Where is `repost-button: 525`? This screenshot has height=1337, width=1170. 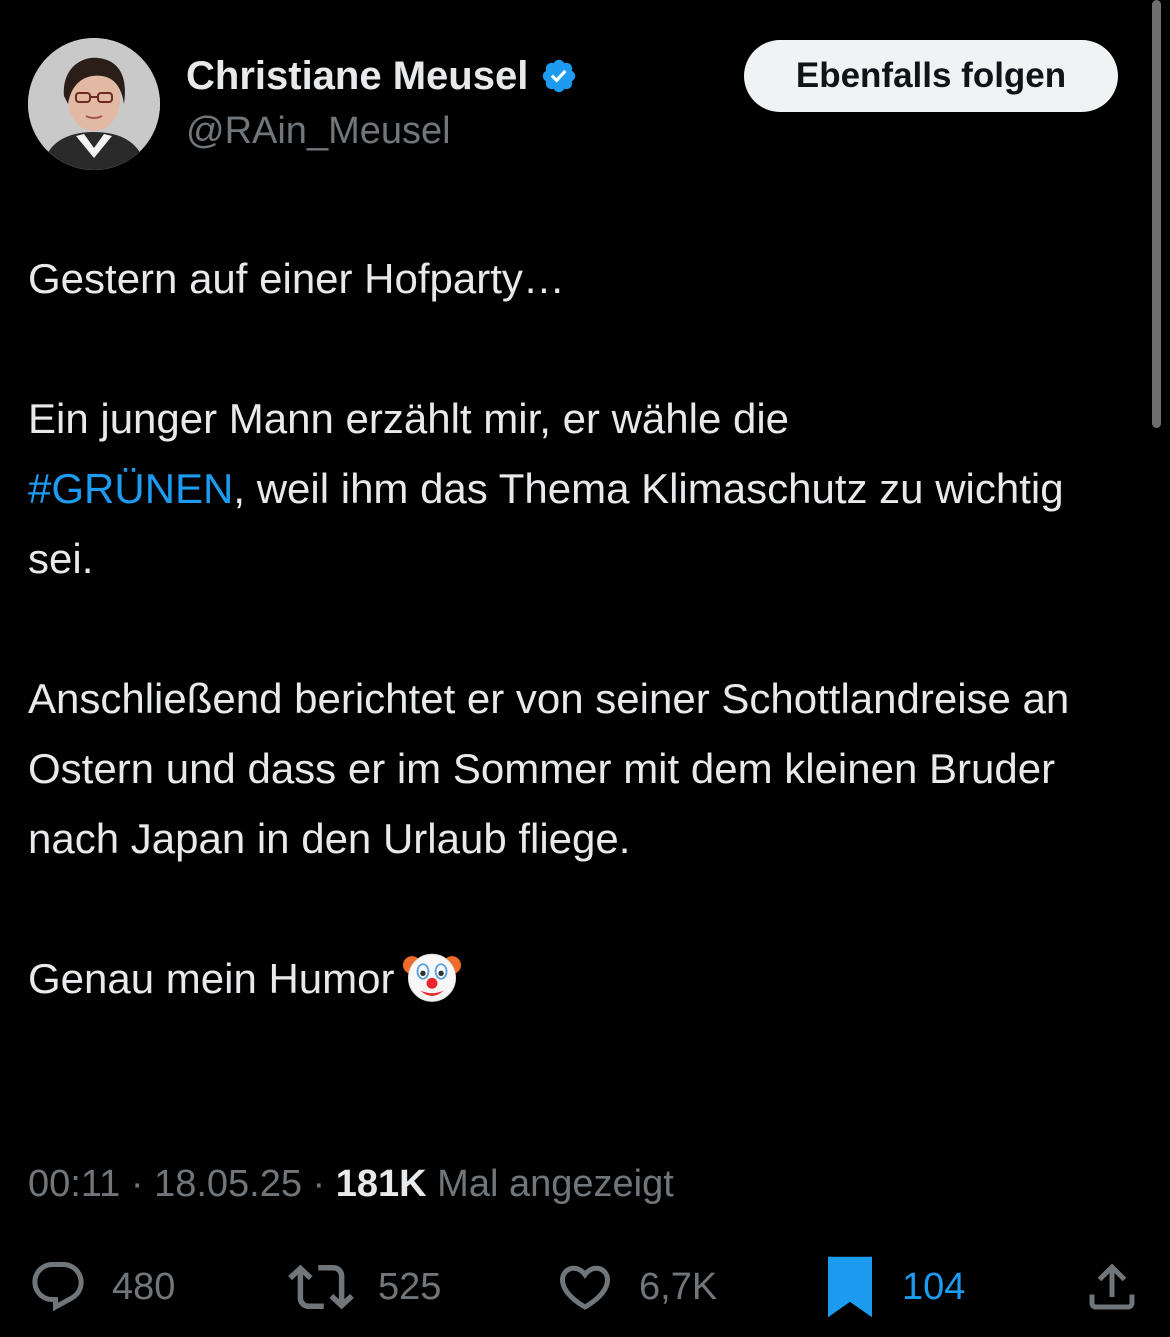 repost-button: 525 is located at coordinates (364, 1287).